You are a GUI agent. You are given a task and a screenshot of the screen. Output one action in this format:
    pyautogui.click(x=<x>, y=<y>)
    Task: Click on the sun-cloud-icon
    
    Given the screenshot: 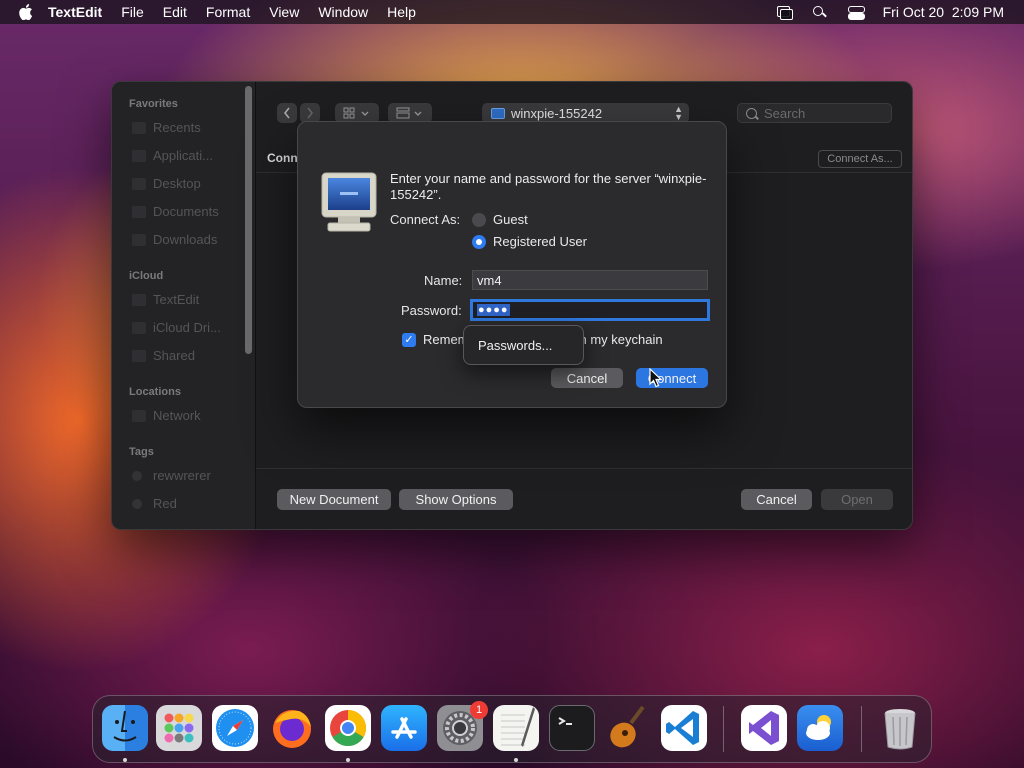 What is the action you would take?
    pyautogui.click(x=818, y=727)
    